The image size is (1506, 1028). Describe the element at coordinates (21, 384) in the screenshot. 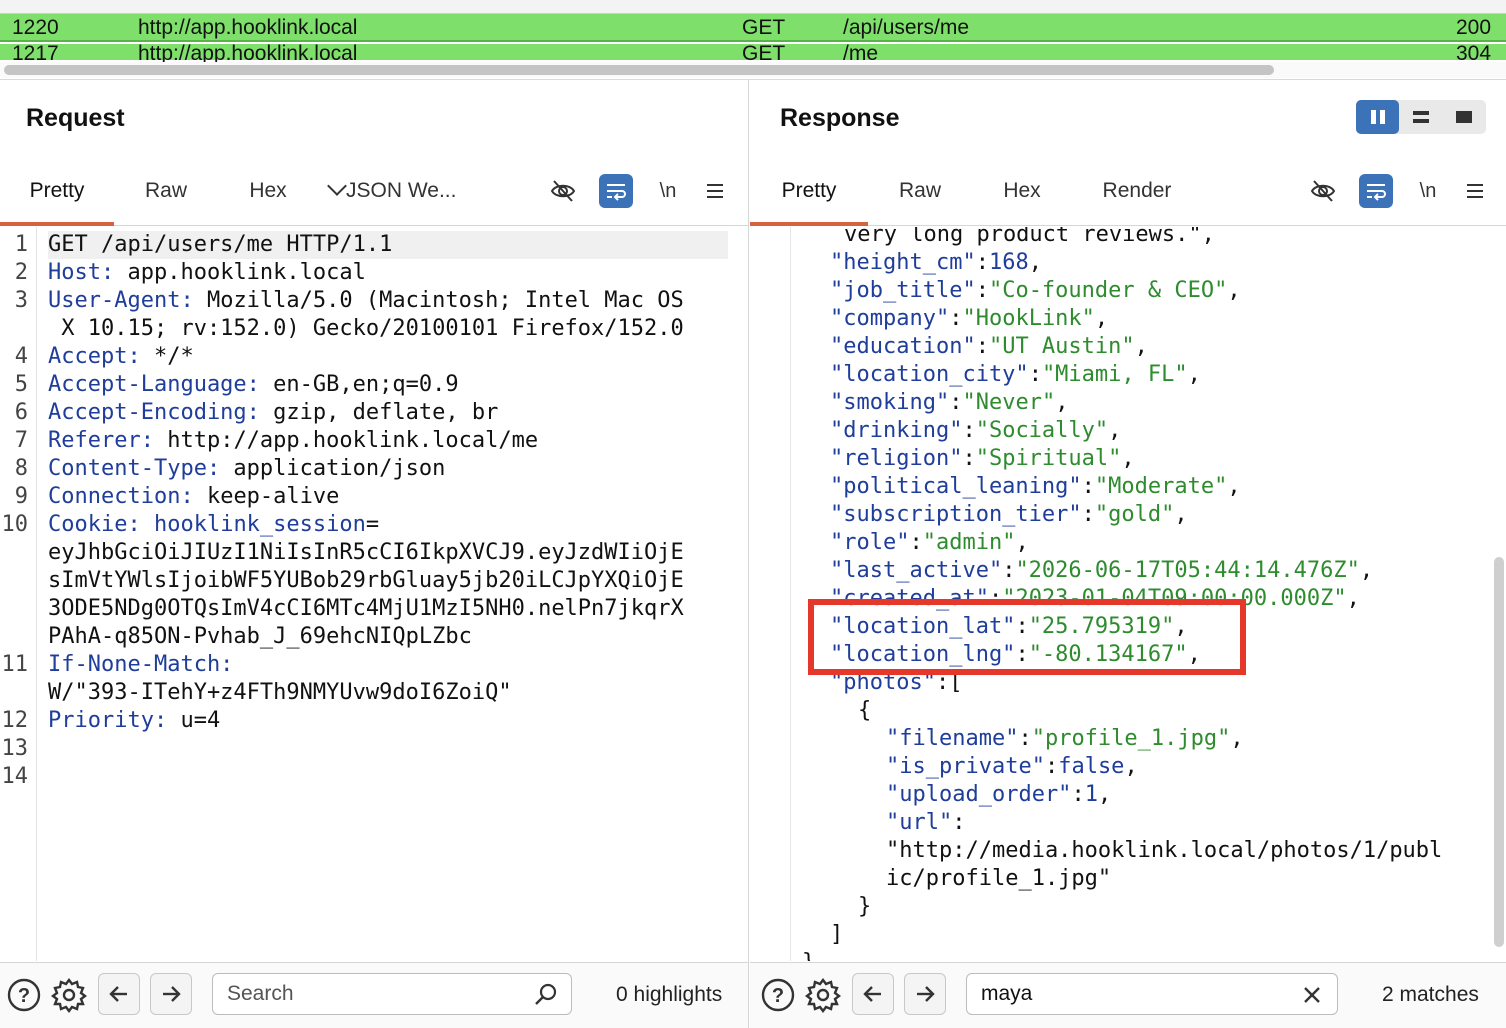

I see `line-number: 5` at that location.